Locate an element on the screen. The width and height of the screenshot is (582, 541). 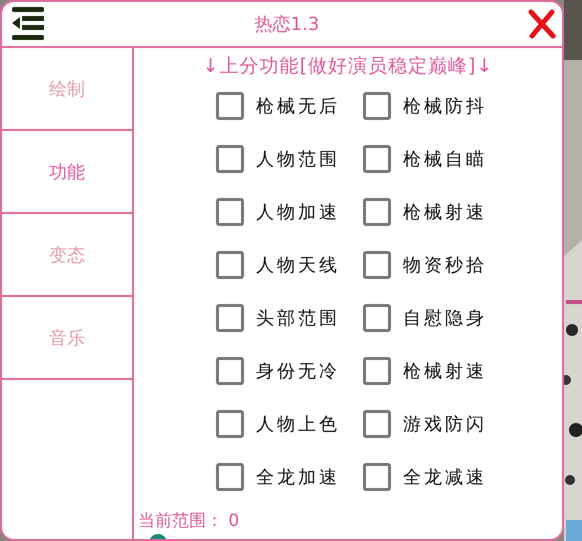
checkbox-label: 游戏防闪 is located at coordinates (445, 424).